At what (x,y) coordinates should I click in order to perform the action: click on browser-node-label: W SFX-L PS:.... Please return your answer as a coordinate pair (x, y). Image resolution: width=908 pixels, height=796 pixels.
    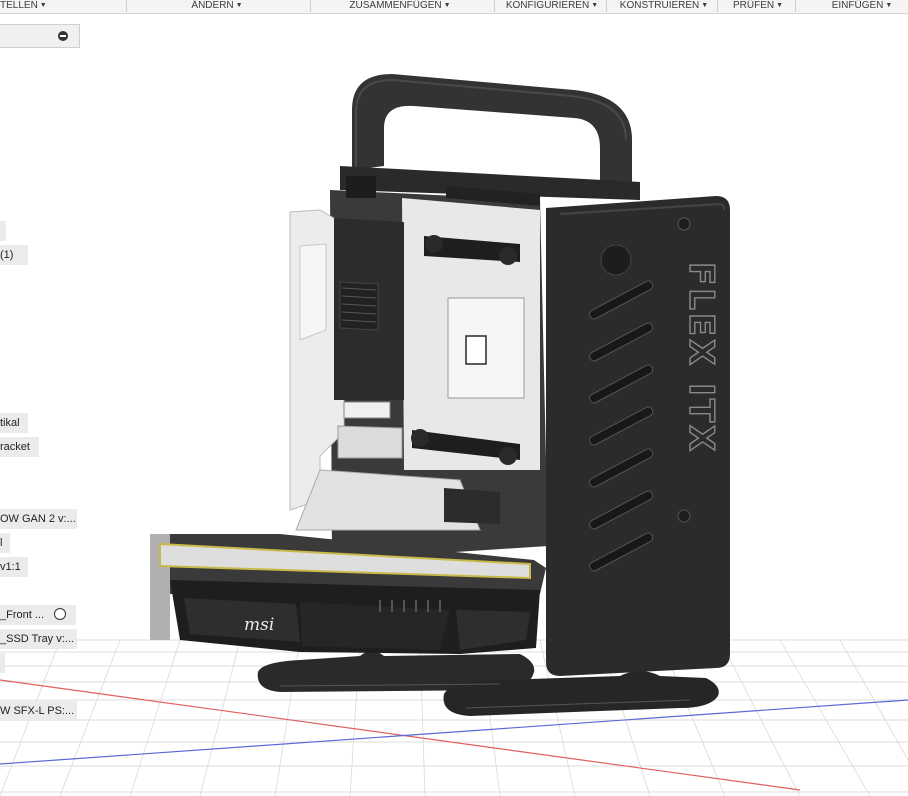
    Looking at the image, I should click on (37, 711).